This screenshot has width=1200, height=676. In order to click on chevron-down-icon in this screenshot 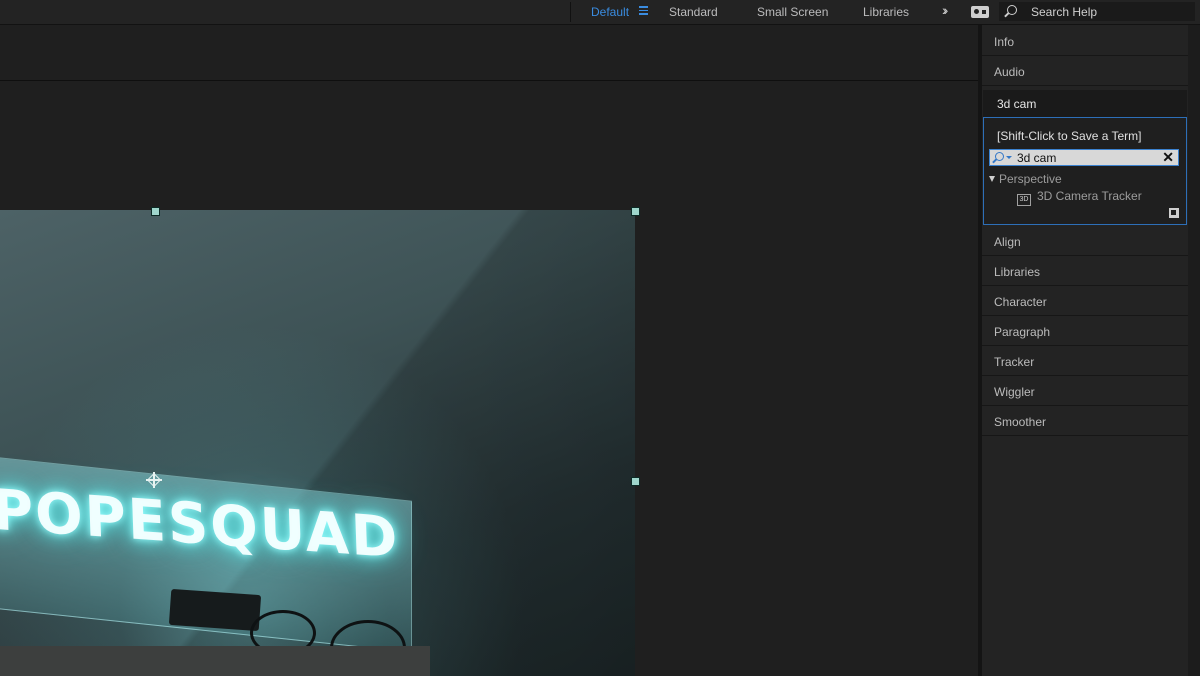, I will do `click(1009, 157)`.